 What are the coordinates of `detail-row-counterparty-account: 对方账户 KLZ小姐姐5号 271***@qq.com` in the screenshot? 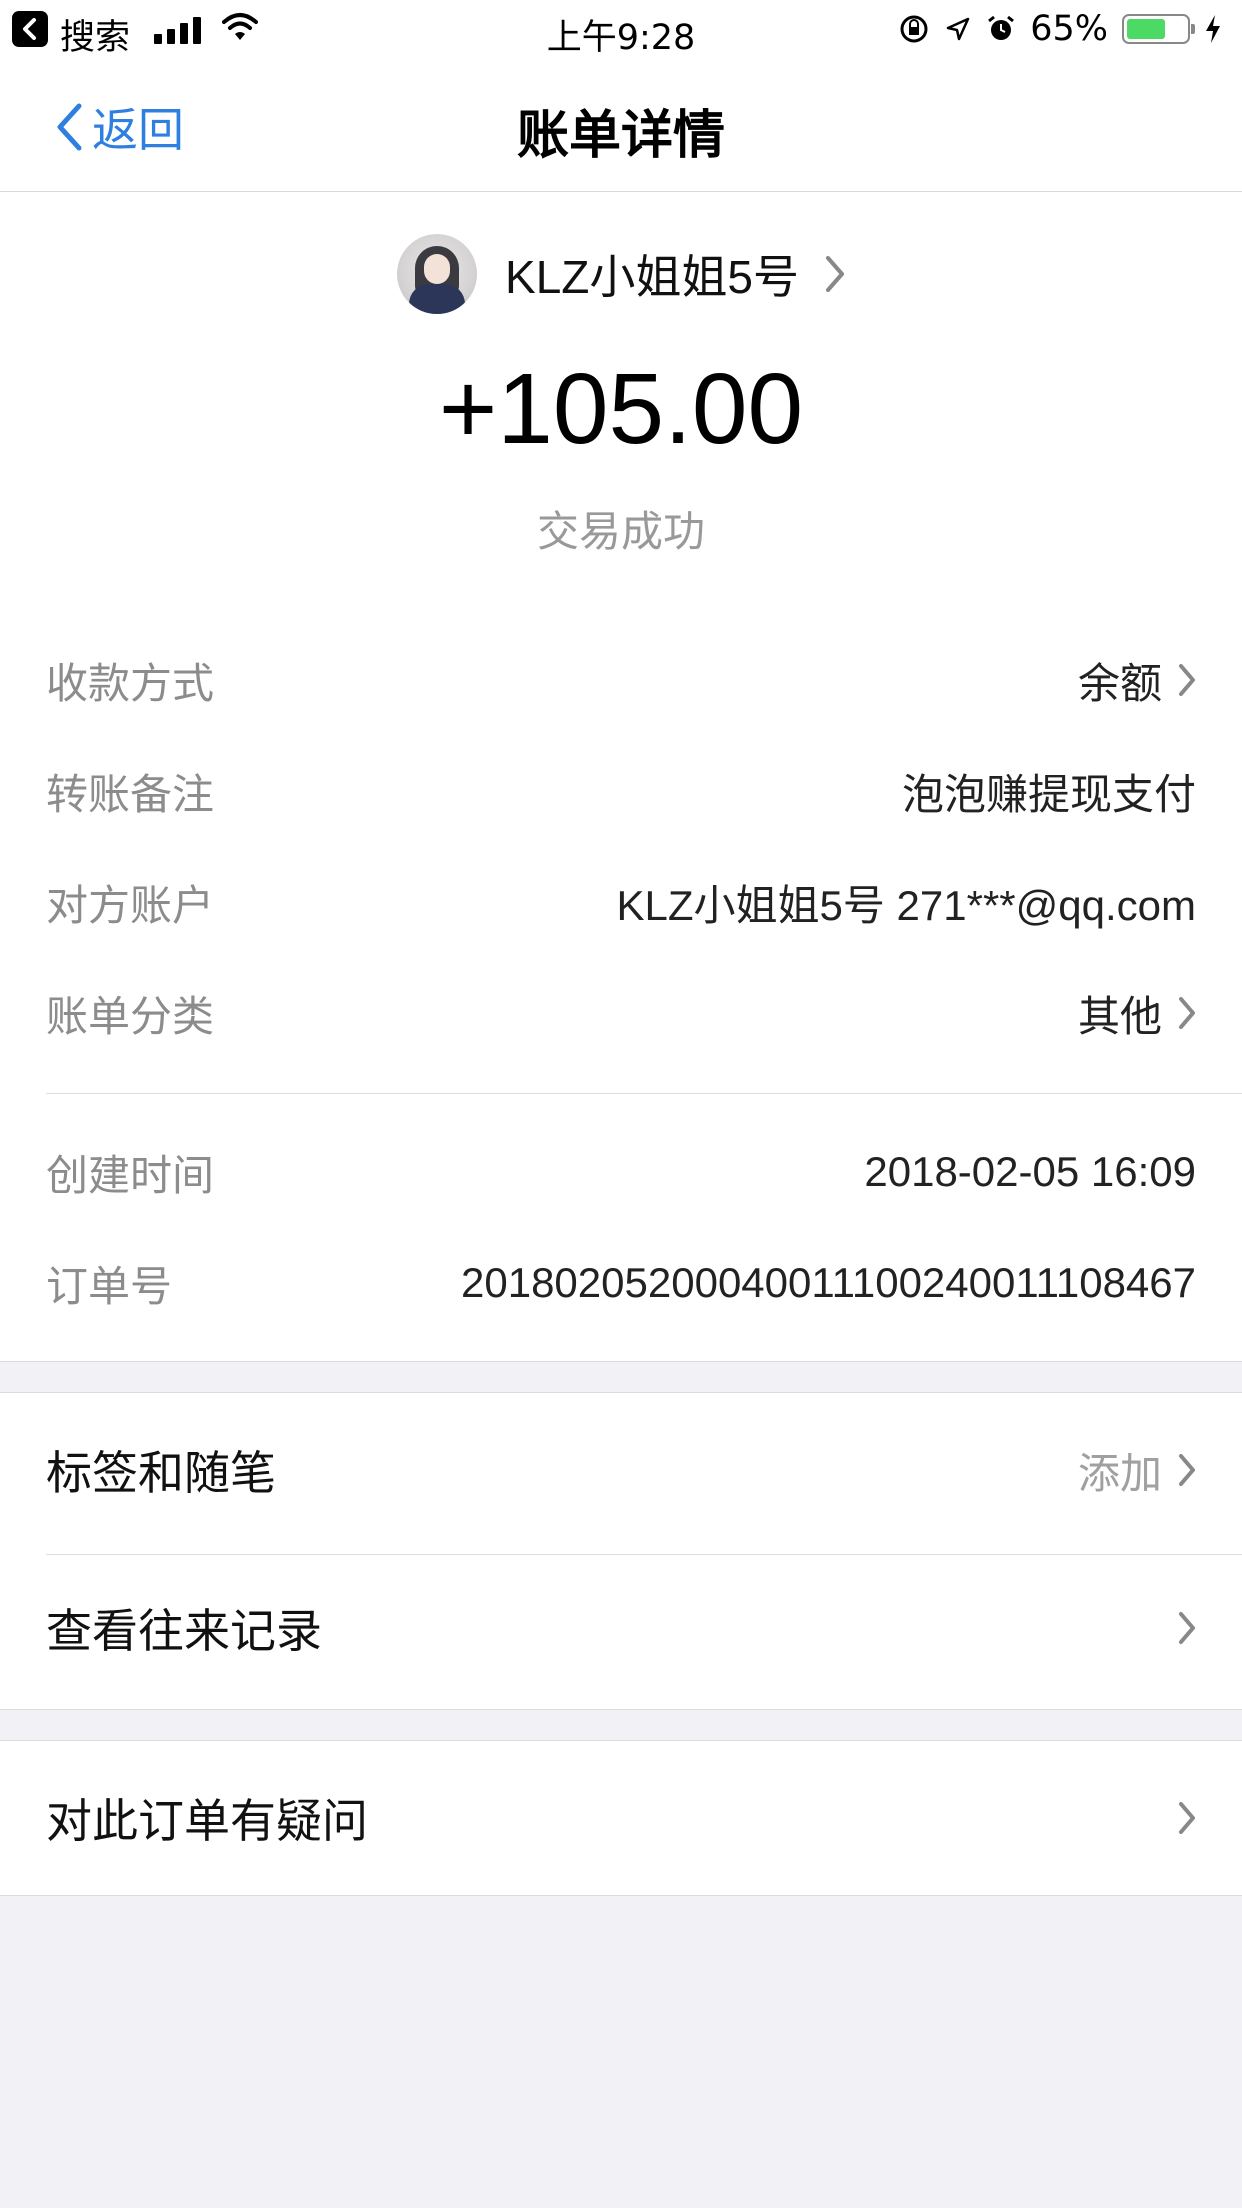 It's located at (621, 902).